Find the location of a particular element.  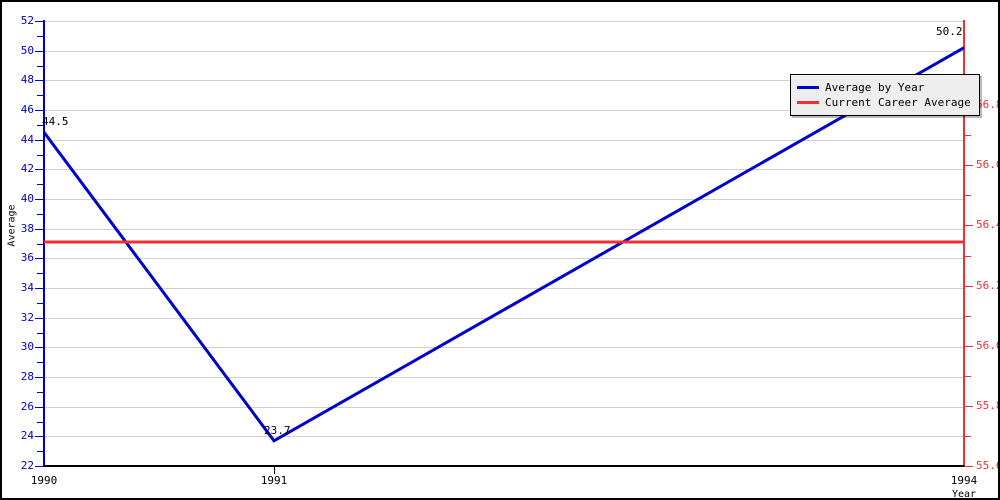

left-axis-tick-label: 32 is located at coordinates (27, 317).